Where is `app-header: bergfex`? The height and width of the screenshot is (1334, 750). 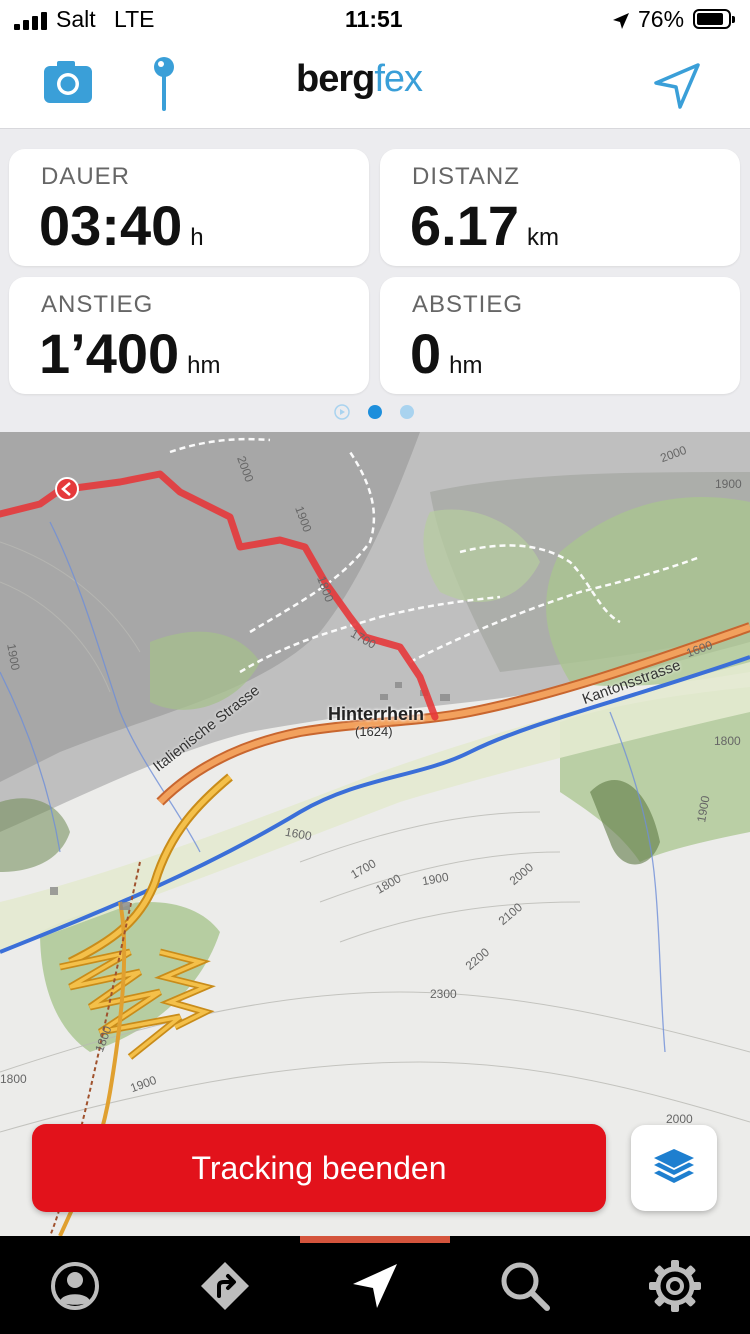 app-header: bergfex is located at coordinates (375, 85).